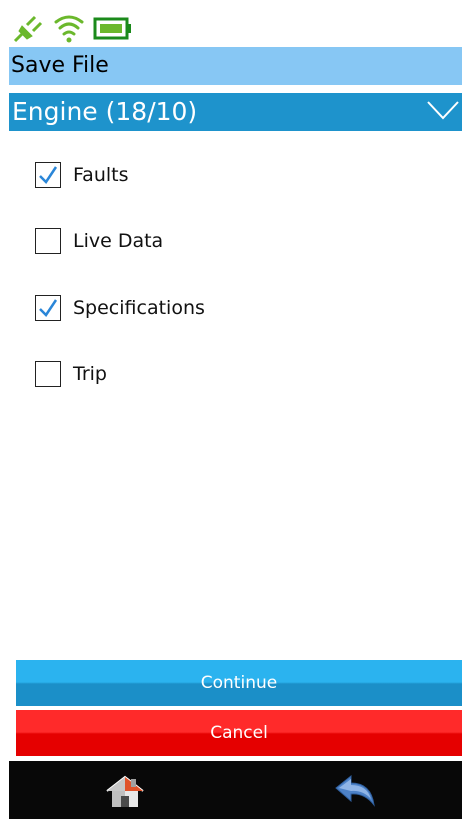 The width and height of the screenshot is (462, 819). Describe the element at coordinates (235, 66) in the screenshot. I see `page-title: Save File` at that location.